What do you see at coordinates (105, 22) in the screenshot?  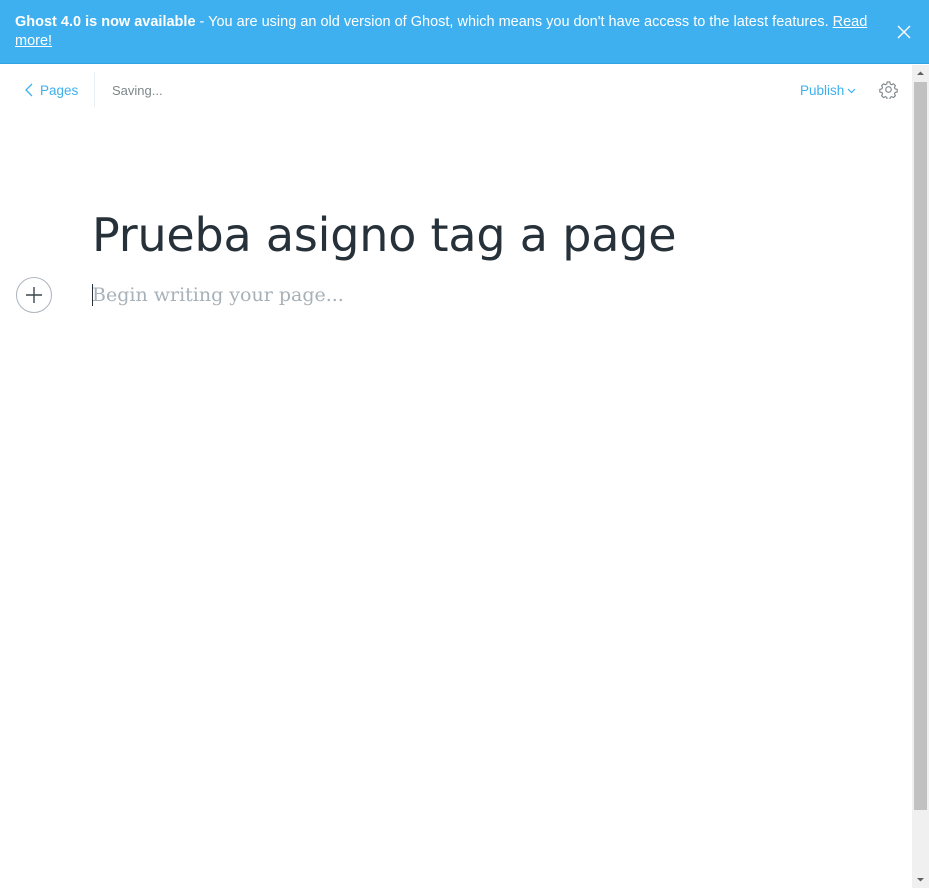 I see `banner-title: Ghost 4.0 is now available` at bounding box center [105, 22].